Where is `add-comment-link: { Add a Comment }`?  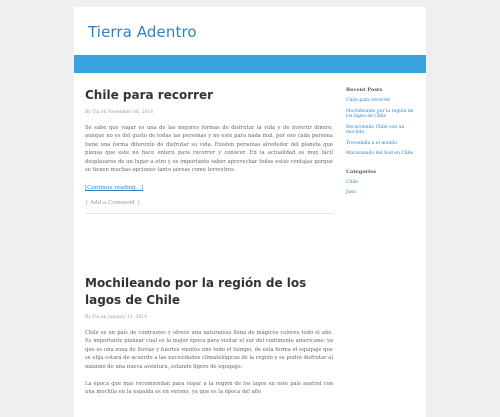
add-comment-link: { Add a Comment } is located at coordinates (209, 203).